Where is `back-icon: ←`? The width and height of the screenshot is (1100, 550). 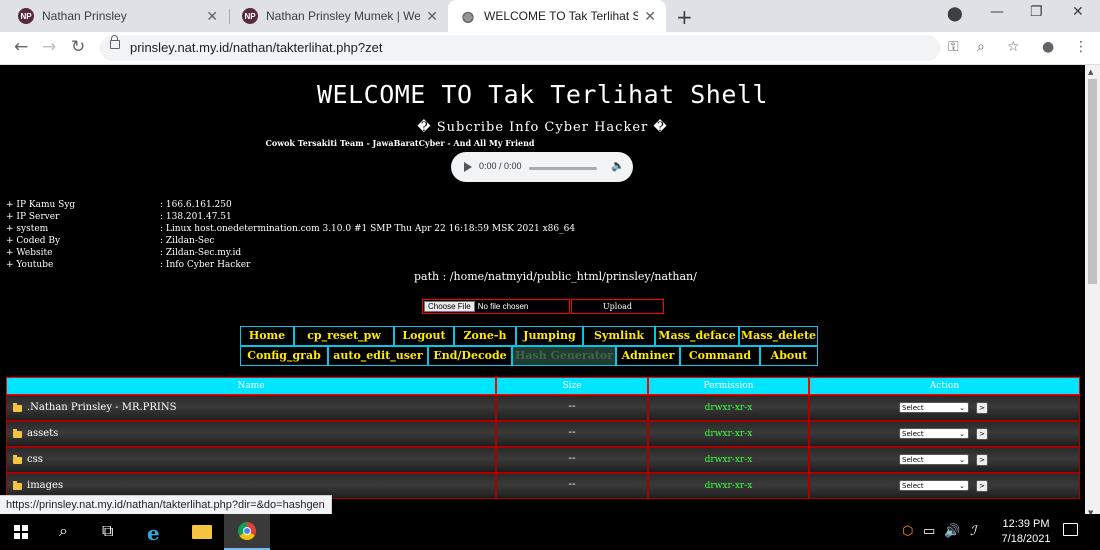 back-icon: ← is located at coordinates (21, 47).